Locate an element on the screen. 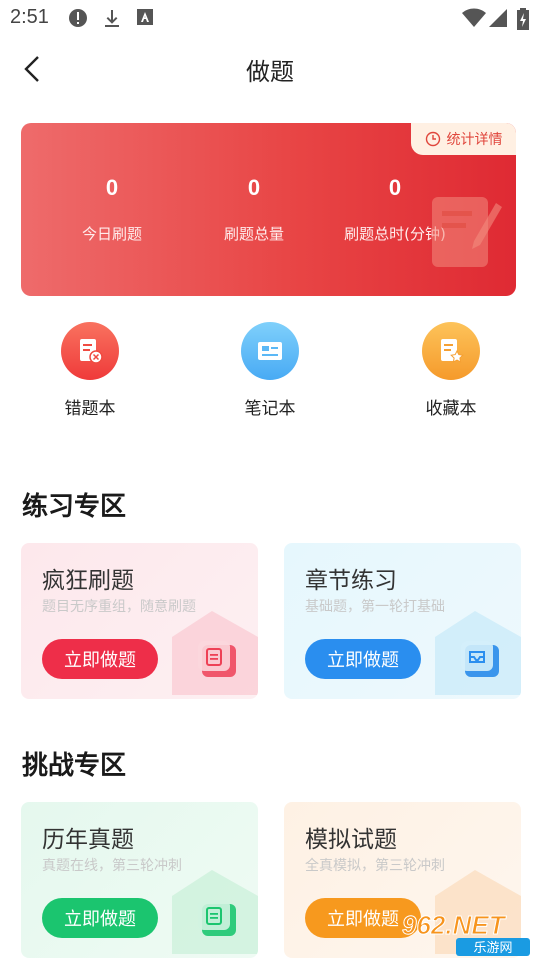 The image size is (540, 960). past-exams-card: 历年真题 真题在线，第三轮冲刺 立即做题 is located at coordinates (139, 880).